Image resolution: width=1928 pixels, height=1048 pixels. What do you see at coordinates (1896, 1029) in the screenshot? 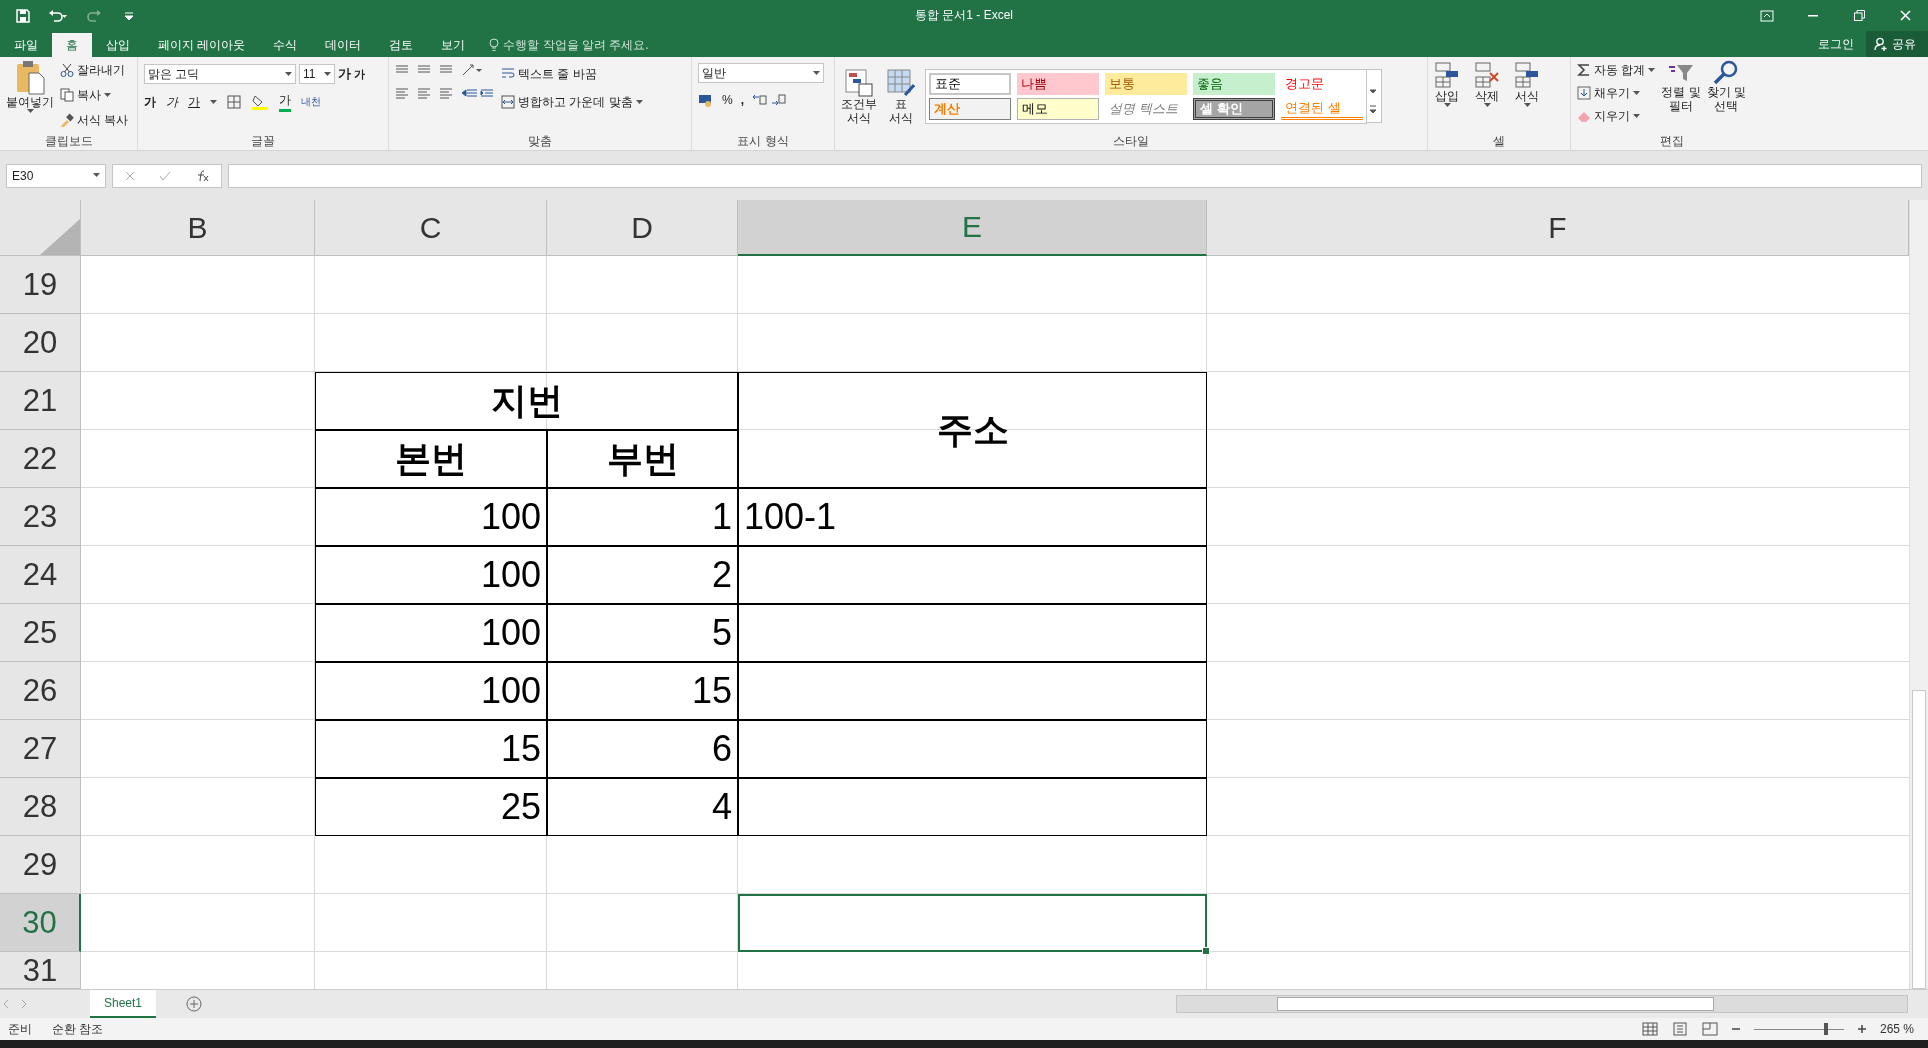
I see `zoom-level: 265 %` at bounding box center [1896, 1029].